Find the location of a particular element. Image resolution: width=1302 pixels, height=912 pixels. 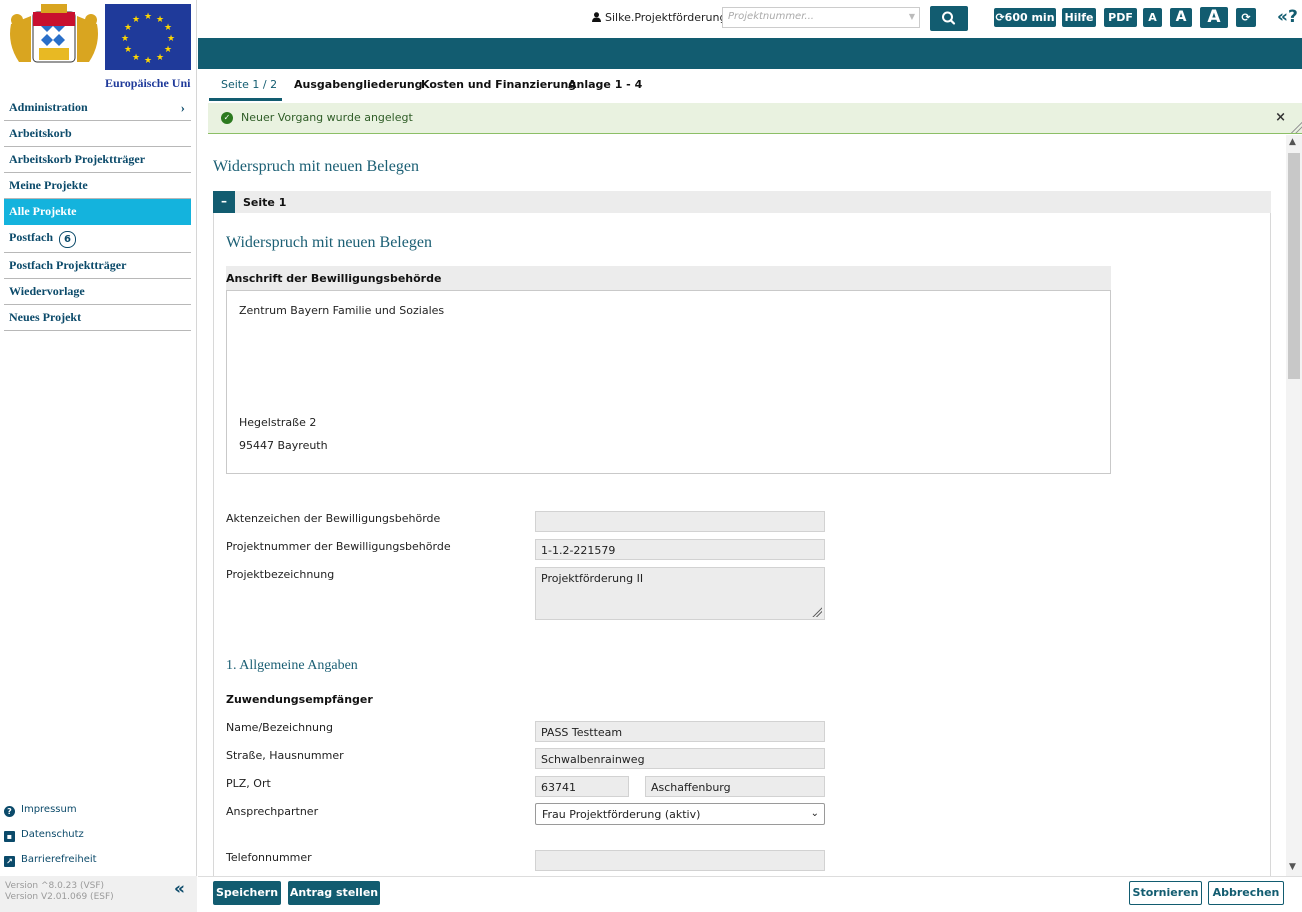

plz-ort-label: PLZ, Ort is located at coordinates (248, 783).